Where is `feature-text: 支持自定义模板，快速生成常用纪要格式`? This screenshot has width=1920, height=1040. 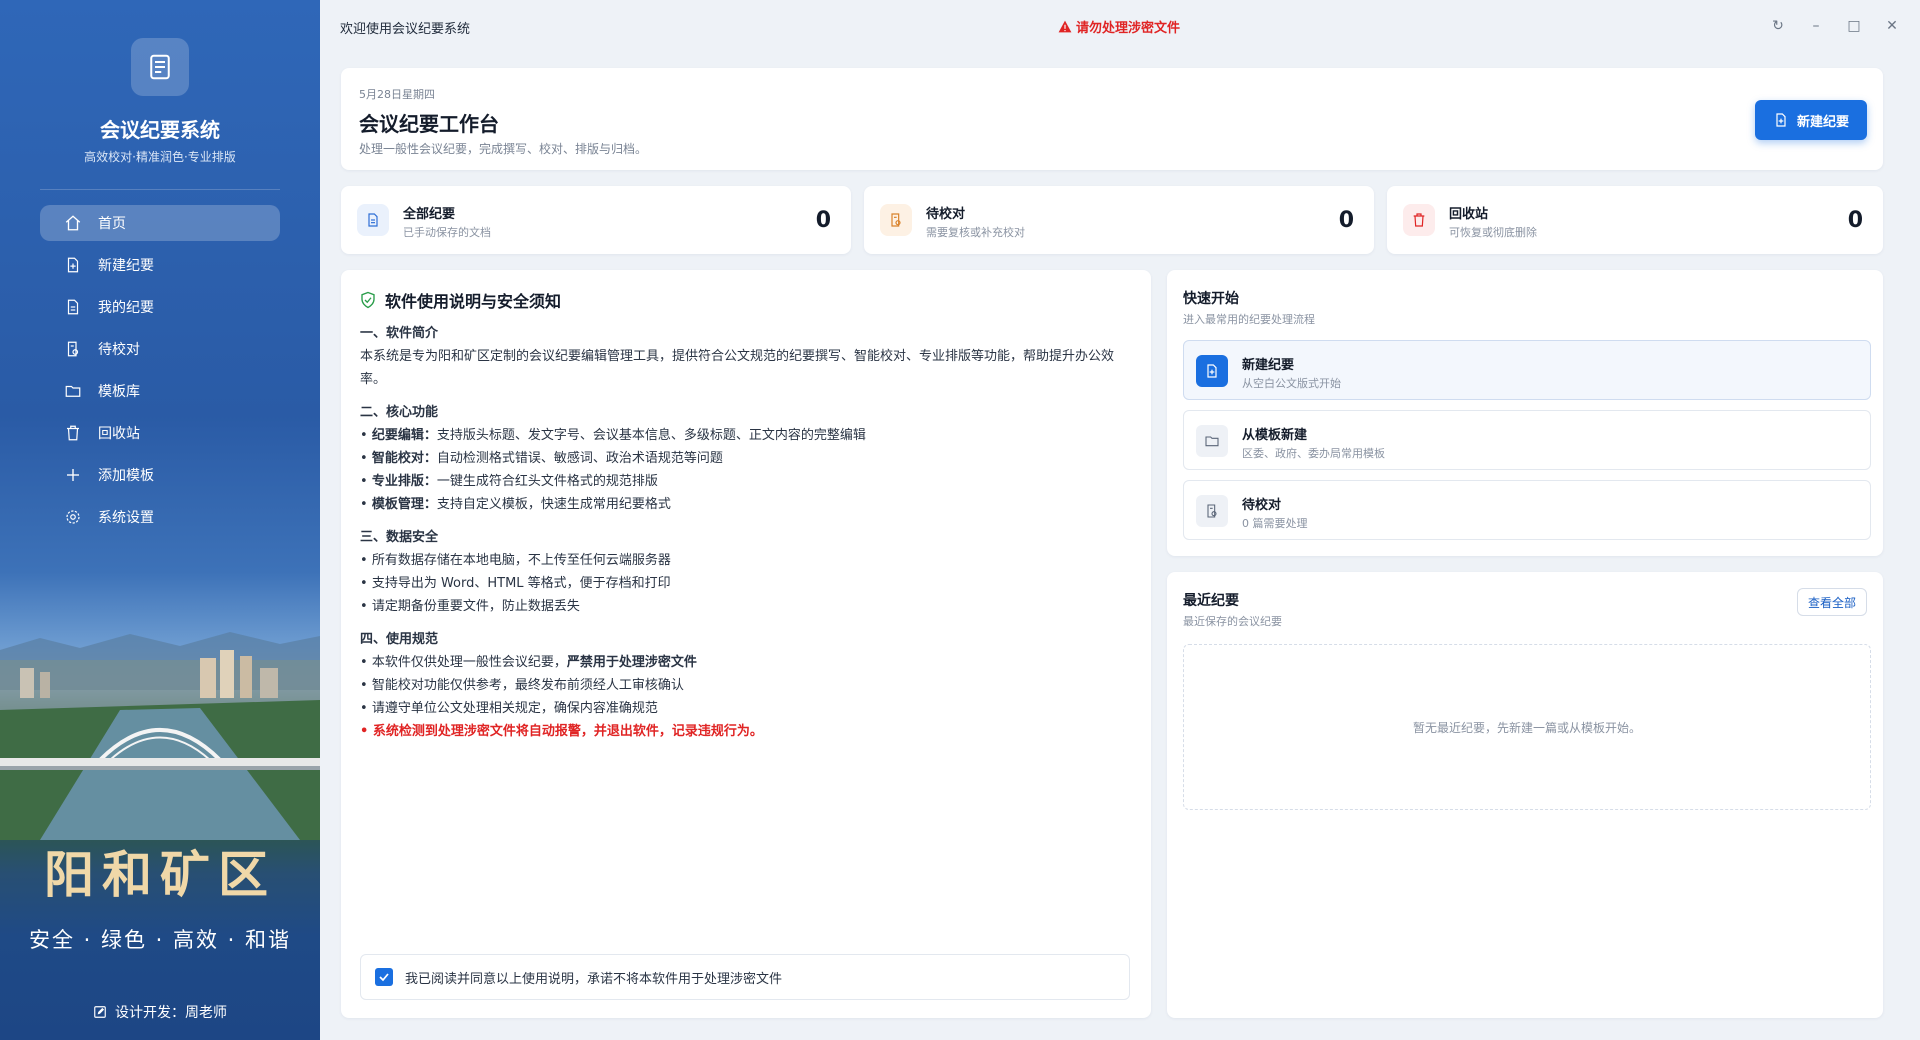 feature-text: 支持自定义模板，快速生成常用纪要格式 is located at coordinates (553, 504).